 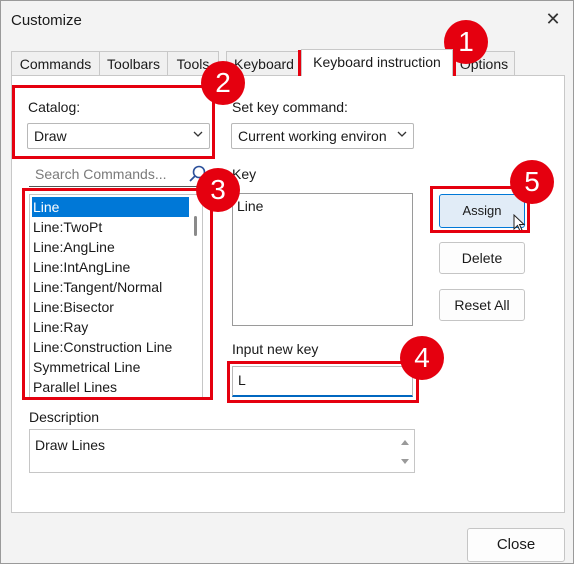 What do you see at coordinates (110, 227) in the screenshot?
I see `list-item: Line:TwoPt` at bounding box center [110, 227].